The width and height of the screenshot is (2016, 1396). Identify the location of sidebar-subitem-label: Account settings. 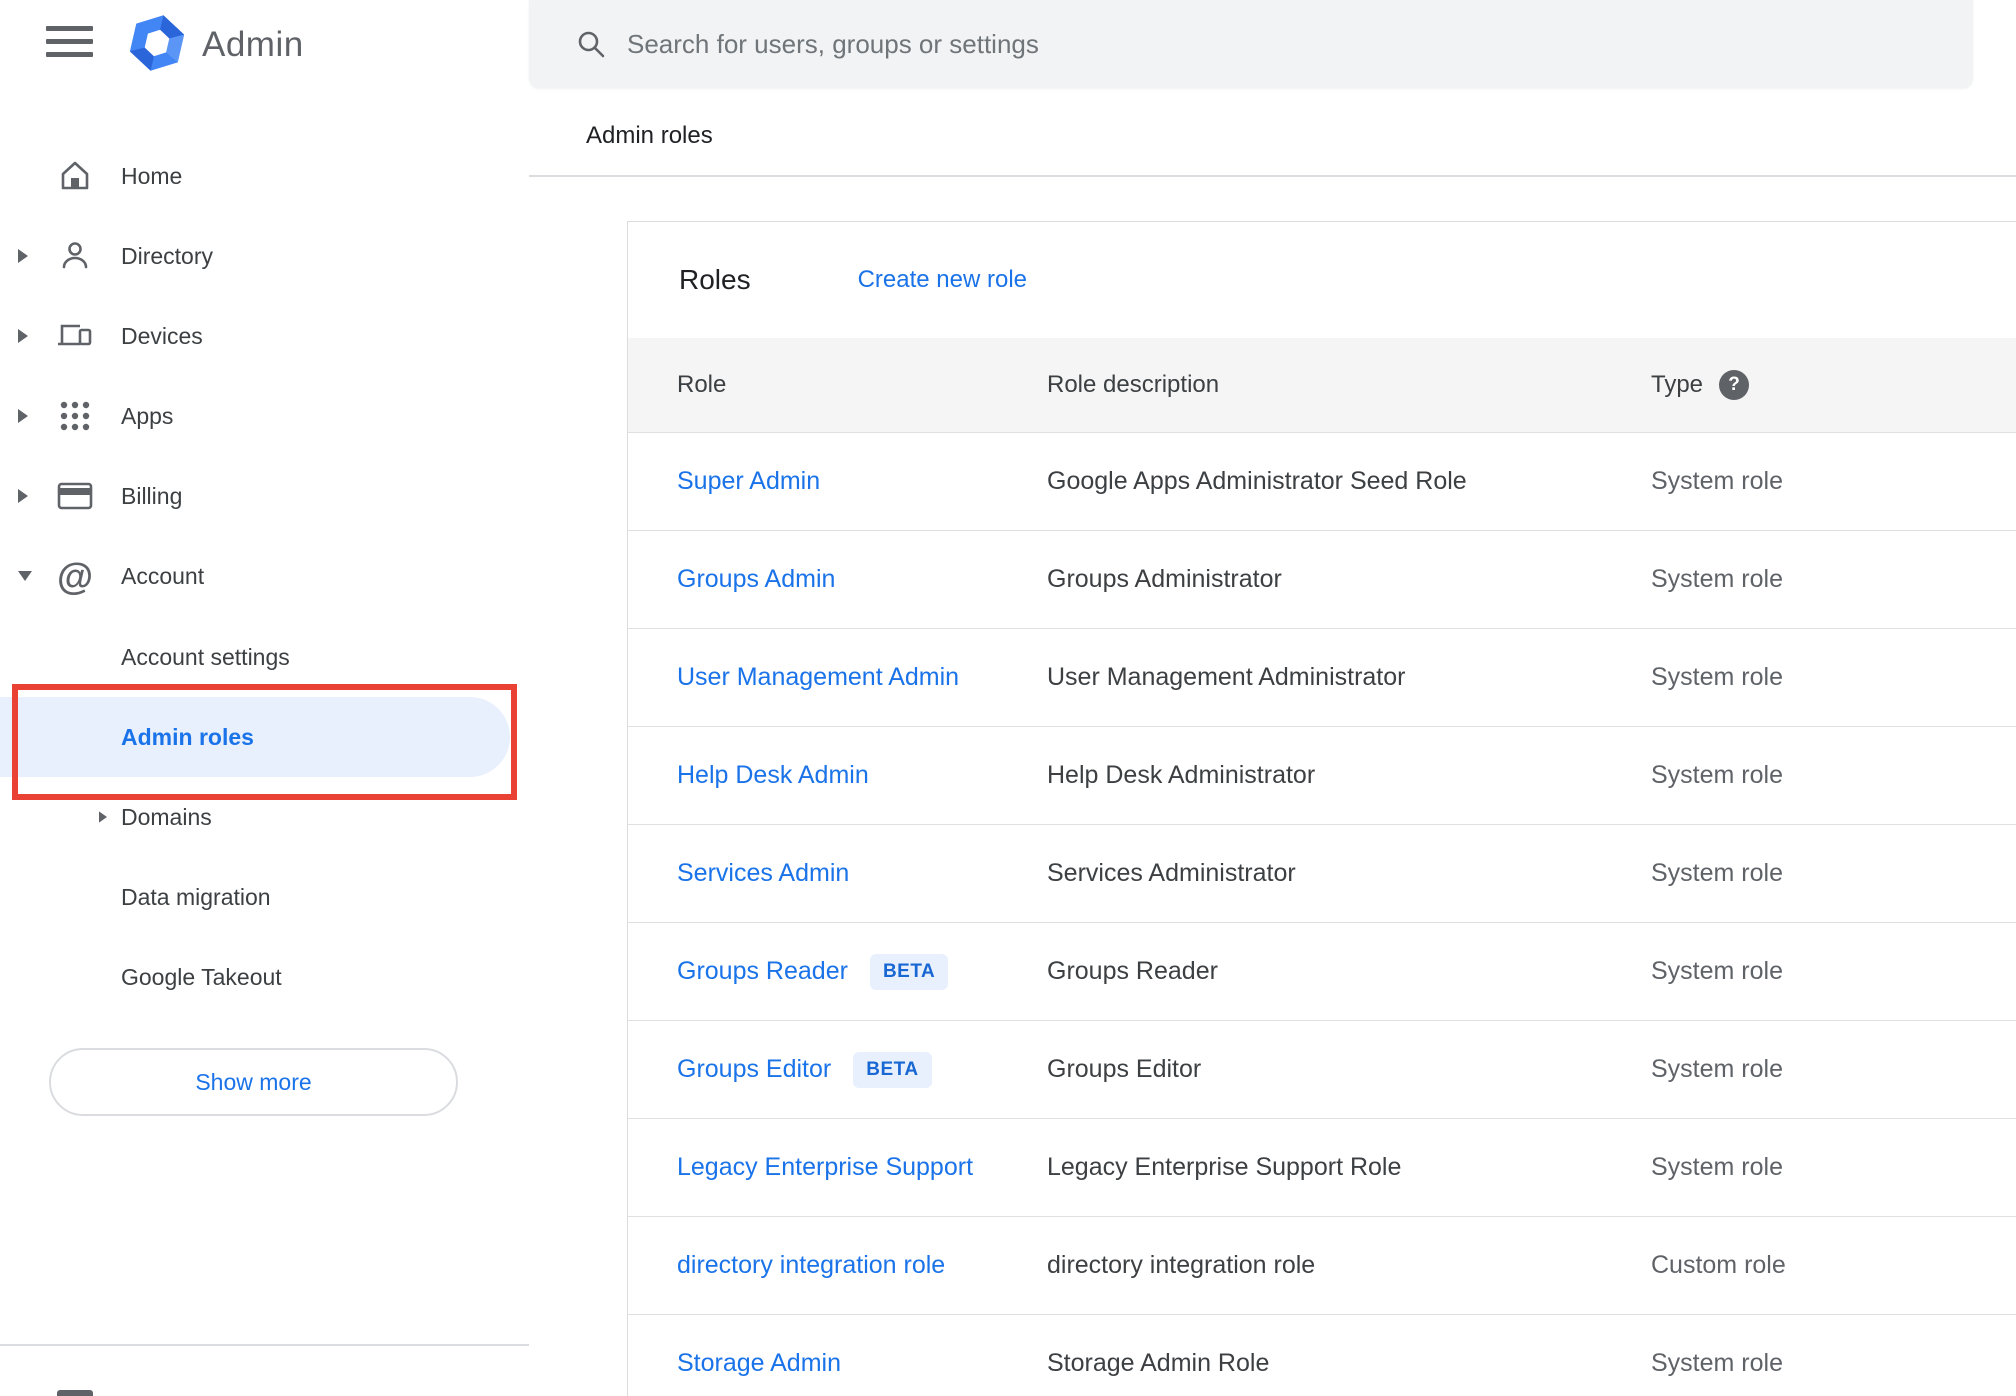
(205, 656).